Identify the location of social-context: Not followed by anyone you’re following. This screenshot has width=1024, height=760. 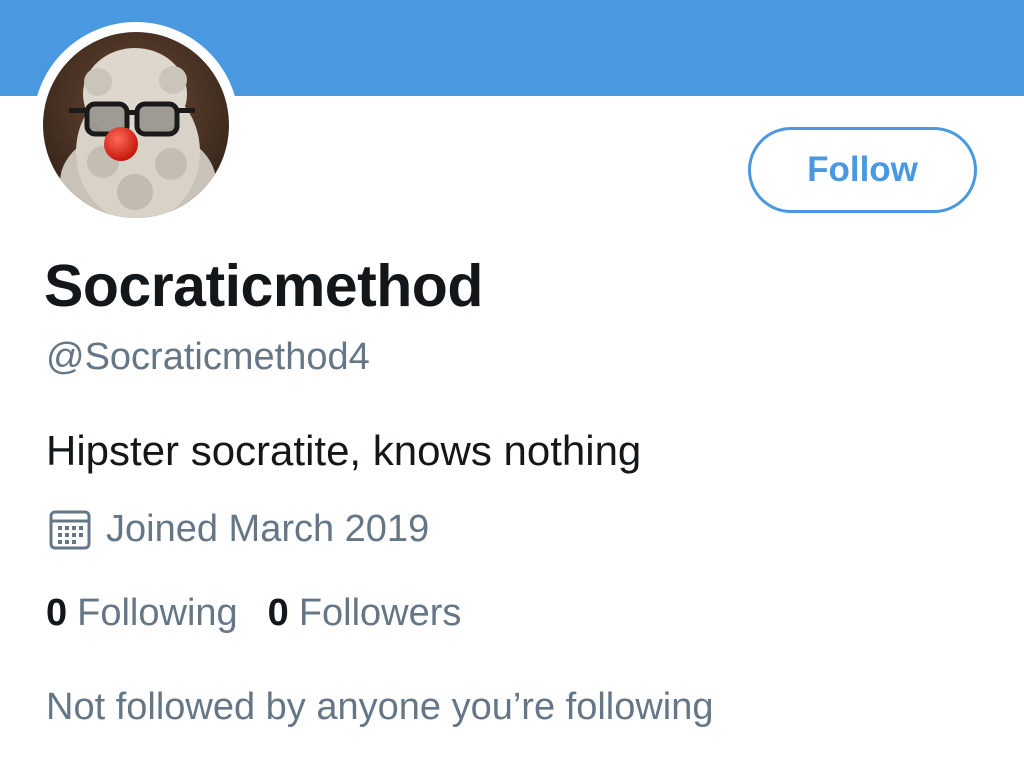
(380, 707).